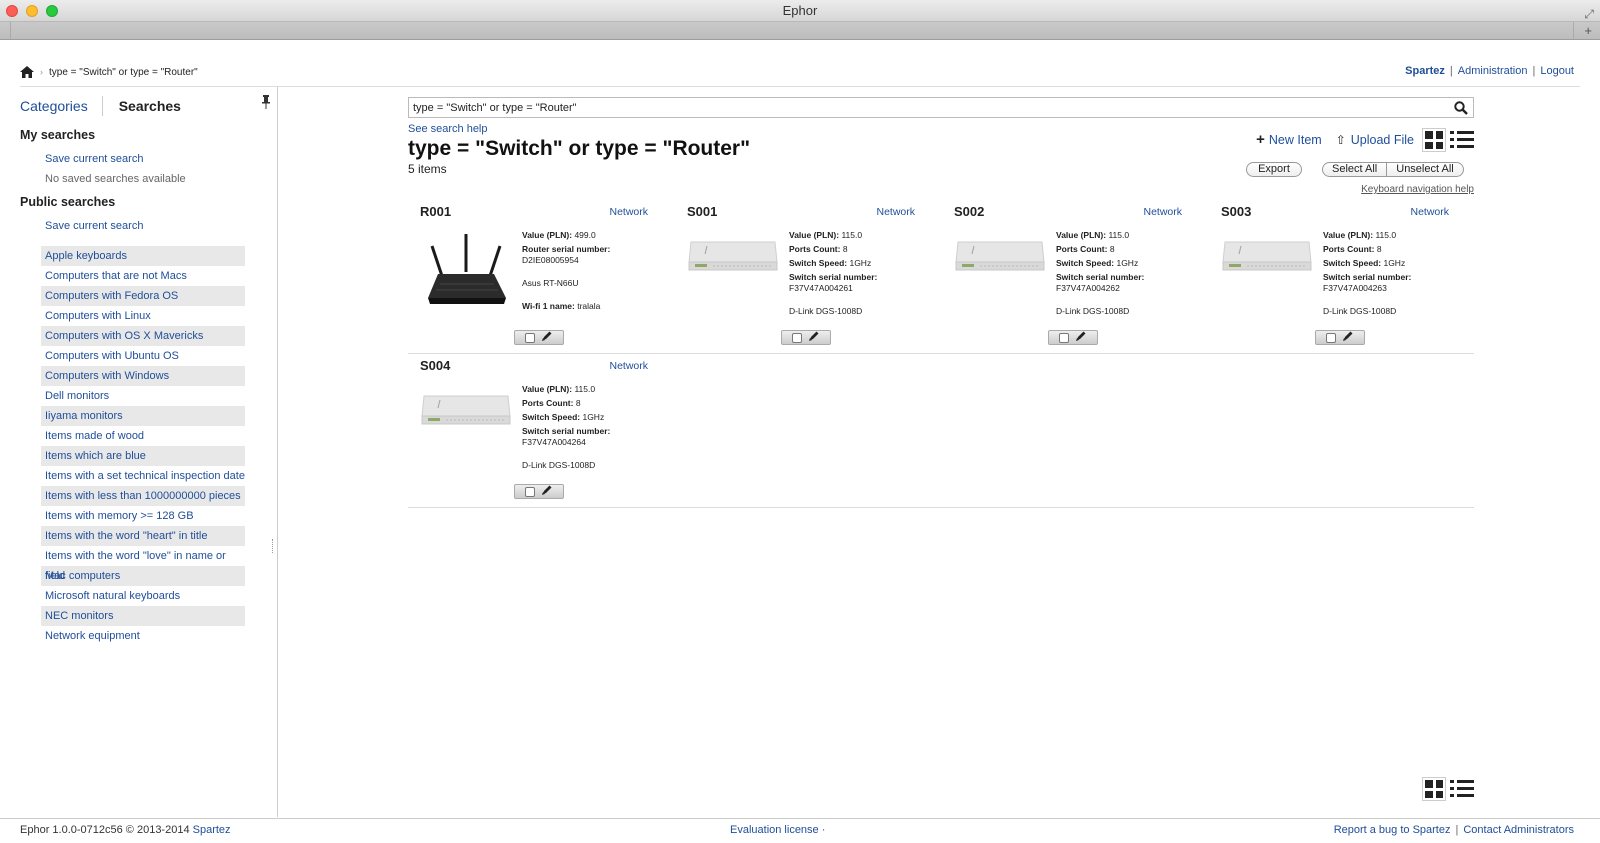 This screenshot has width=1600, height=843. I want to click on tab-searches: Searches, so click(142, 106).